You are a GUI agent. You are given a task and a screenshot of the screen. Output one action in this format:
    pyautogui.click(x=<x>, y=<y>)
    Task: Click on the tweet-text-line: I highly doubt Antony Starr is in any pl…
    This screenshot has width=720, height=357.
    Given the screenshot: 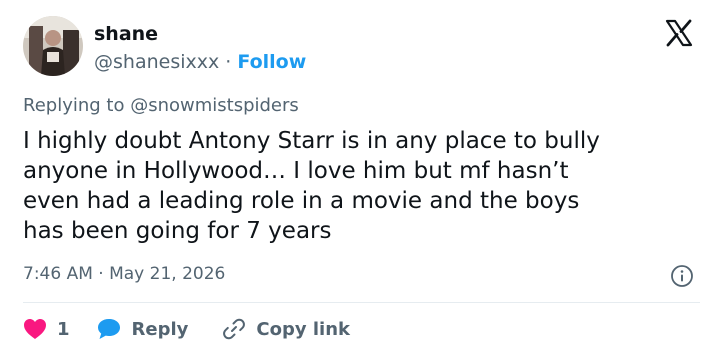 What is the action you would take?
    pyautogui.click(x=311, y=141)
    